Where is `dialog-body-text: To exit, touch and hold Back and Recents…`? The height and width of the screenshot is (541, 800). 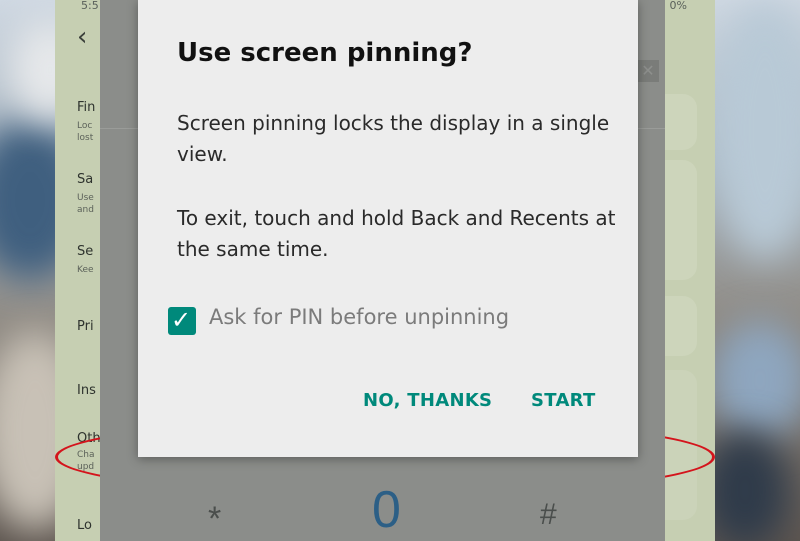
dialog-body-text: To exit, touch and hold Back and Recents… is located at coordinates (396, 233).